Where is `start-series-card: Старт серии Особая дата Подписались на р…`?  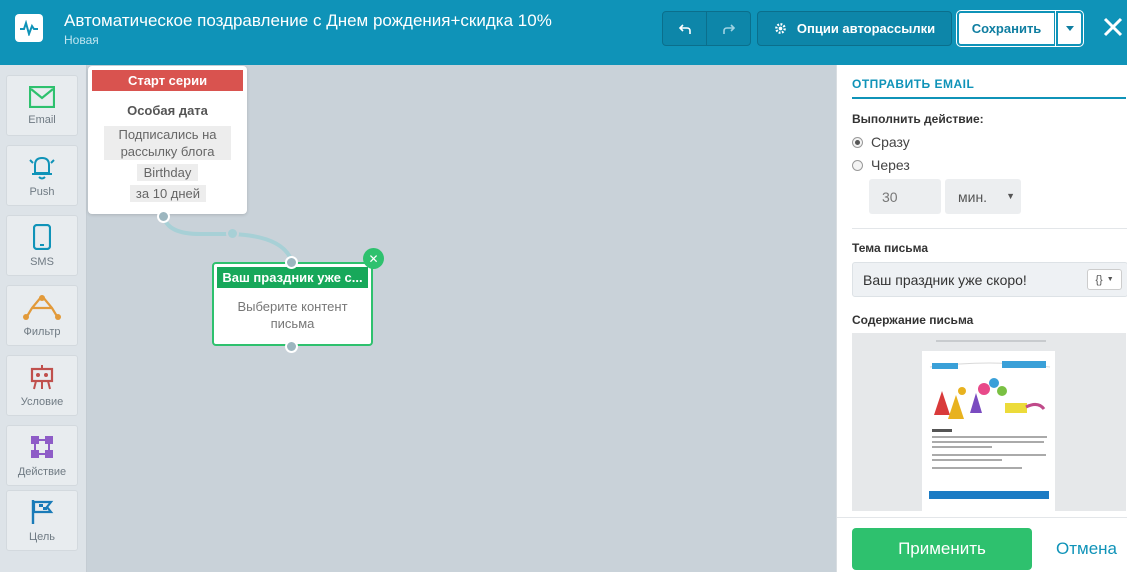
start-series-card: Старт серии Особая дата Подписались на р… is located at coordinates (167, 140).